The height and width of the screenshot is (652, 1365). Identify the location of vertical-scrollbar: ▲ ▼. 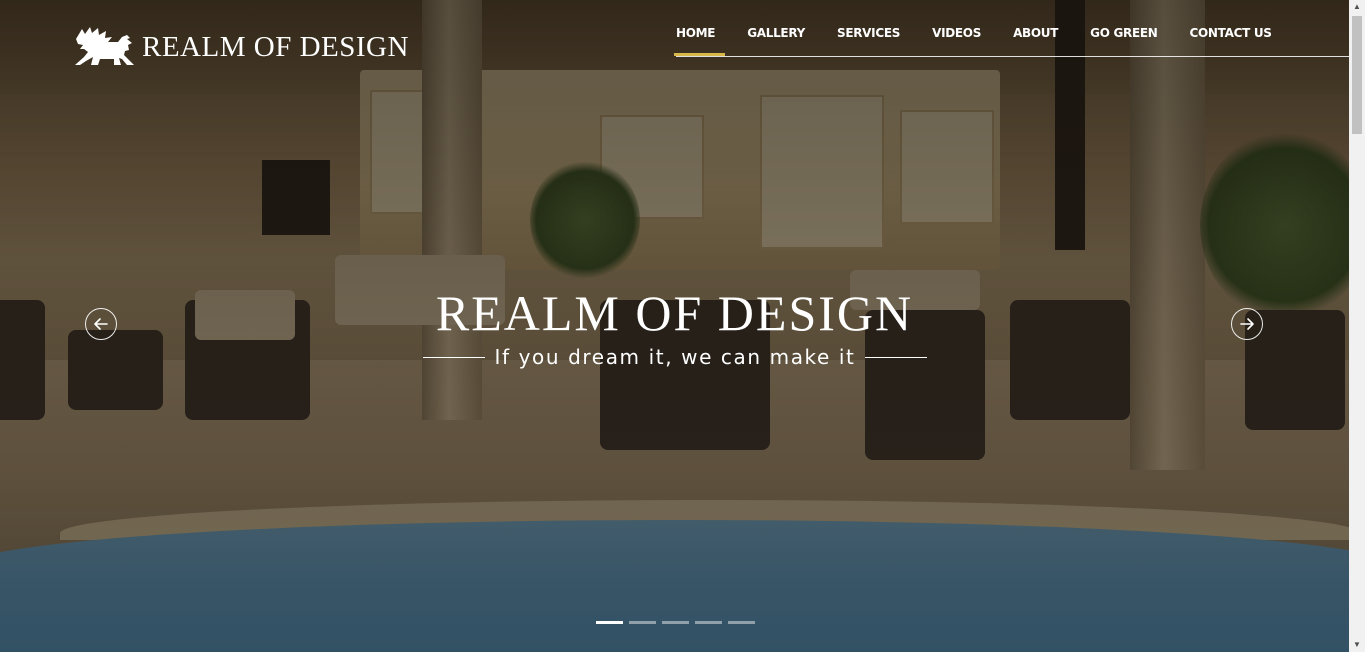
(1357, 326).